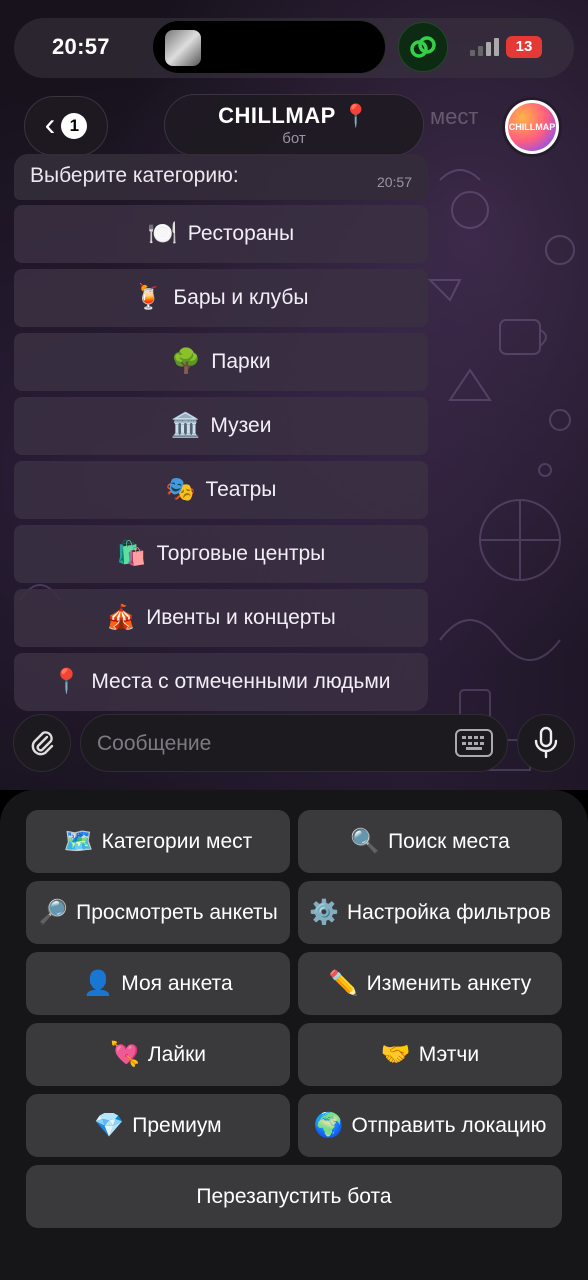 The image size is (588, 1280). What do you see at coordinates (183, 48) in the screenshot?
I see `island-media-thumbnail` at bounding box center [183, 48].